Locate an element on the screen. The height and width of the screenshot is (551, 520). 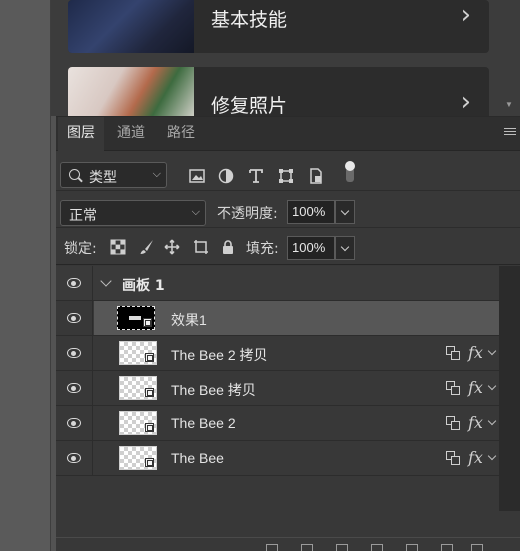
lock-transparent-pixels-icon is located at coordinates (118, 247).